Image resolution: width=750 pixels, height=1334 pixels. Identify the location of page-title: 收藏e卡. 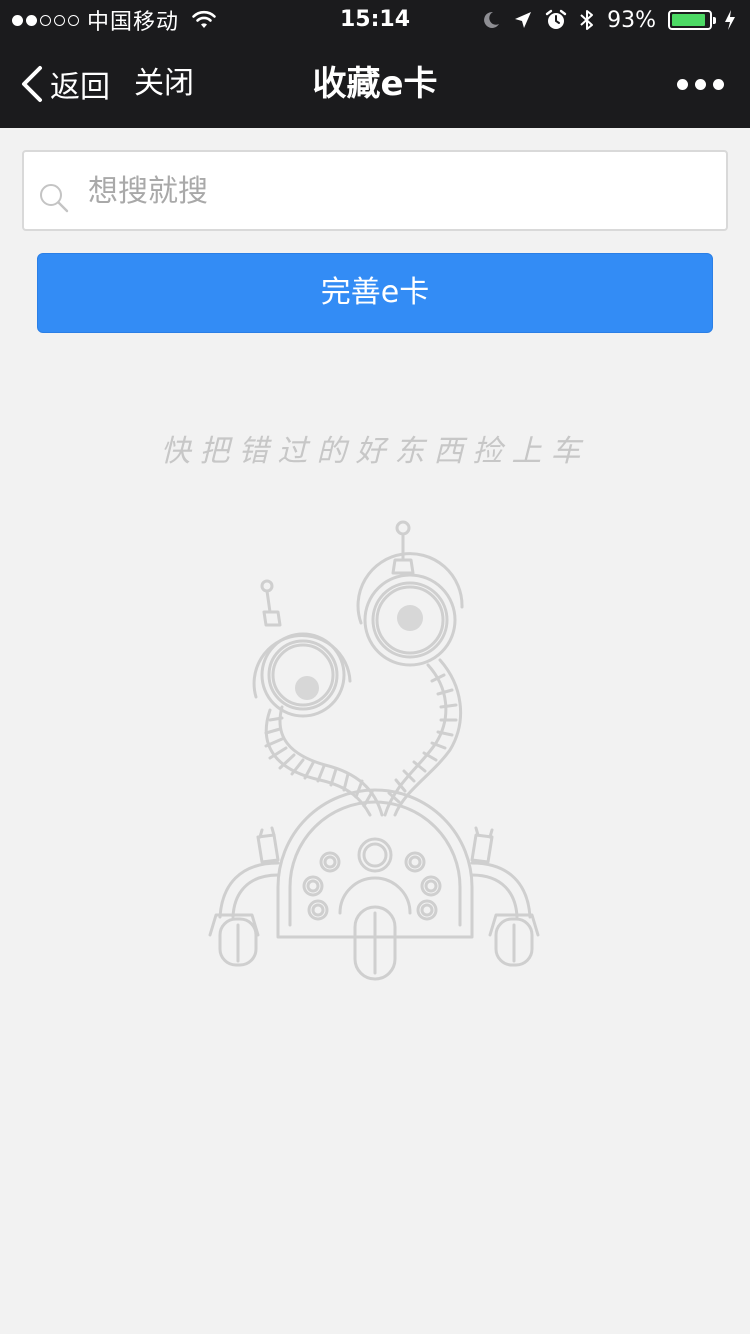
(375, 84).